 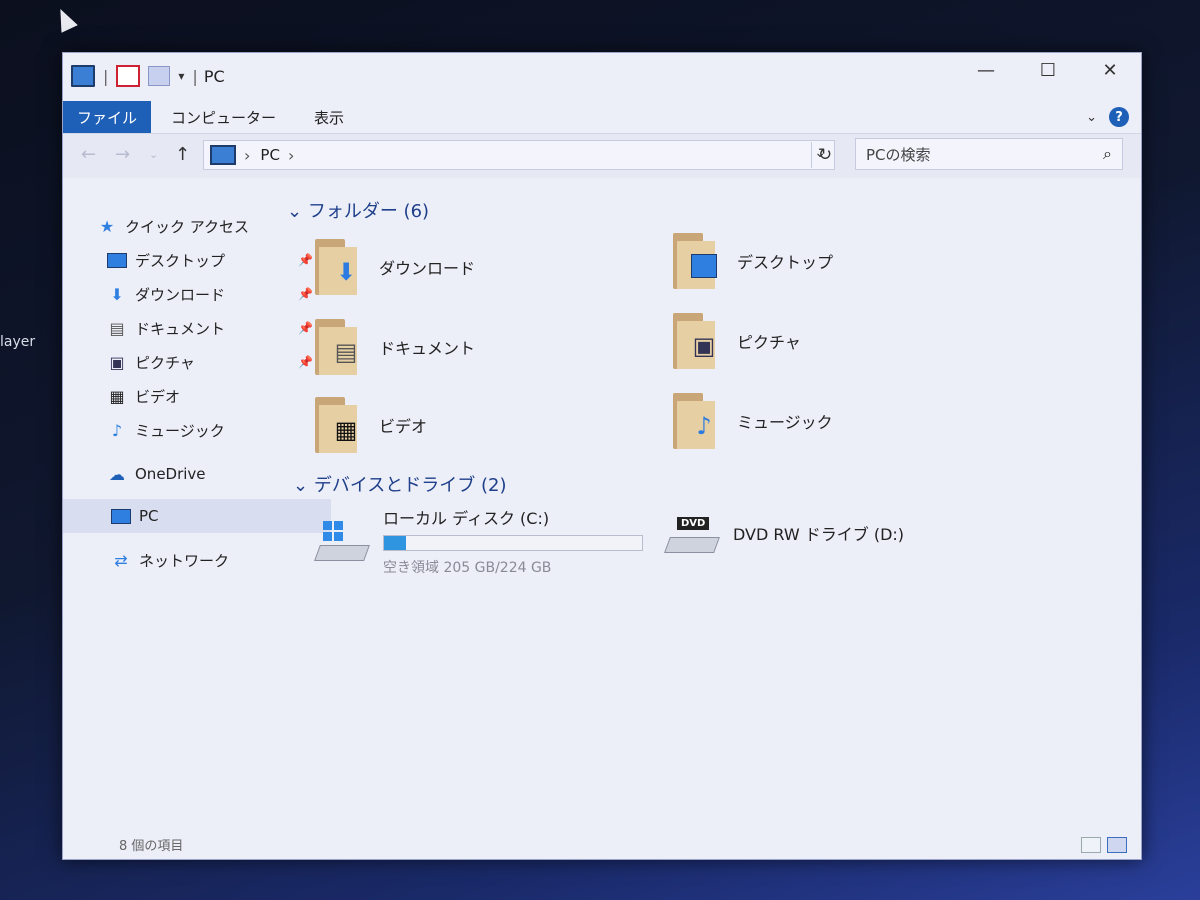 What do you see at coordinates (819, 534) in the screenshot?
I see `drive-name: DVD RW ドライブ (D:)` at bounding box center [819, 534].